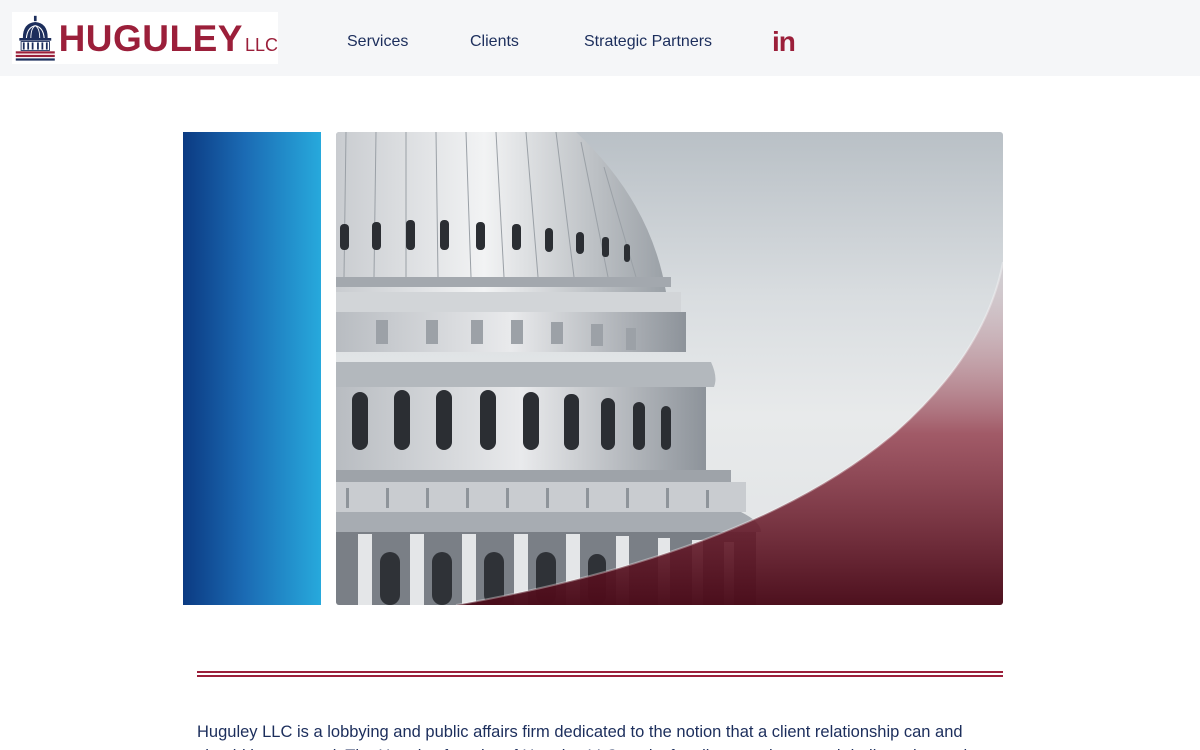 The width and height of the screenshot is (1200, 750). Describe the element at coordinates (784, 42) in the screenshot. I see `linkedin-icon: in` at that location.